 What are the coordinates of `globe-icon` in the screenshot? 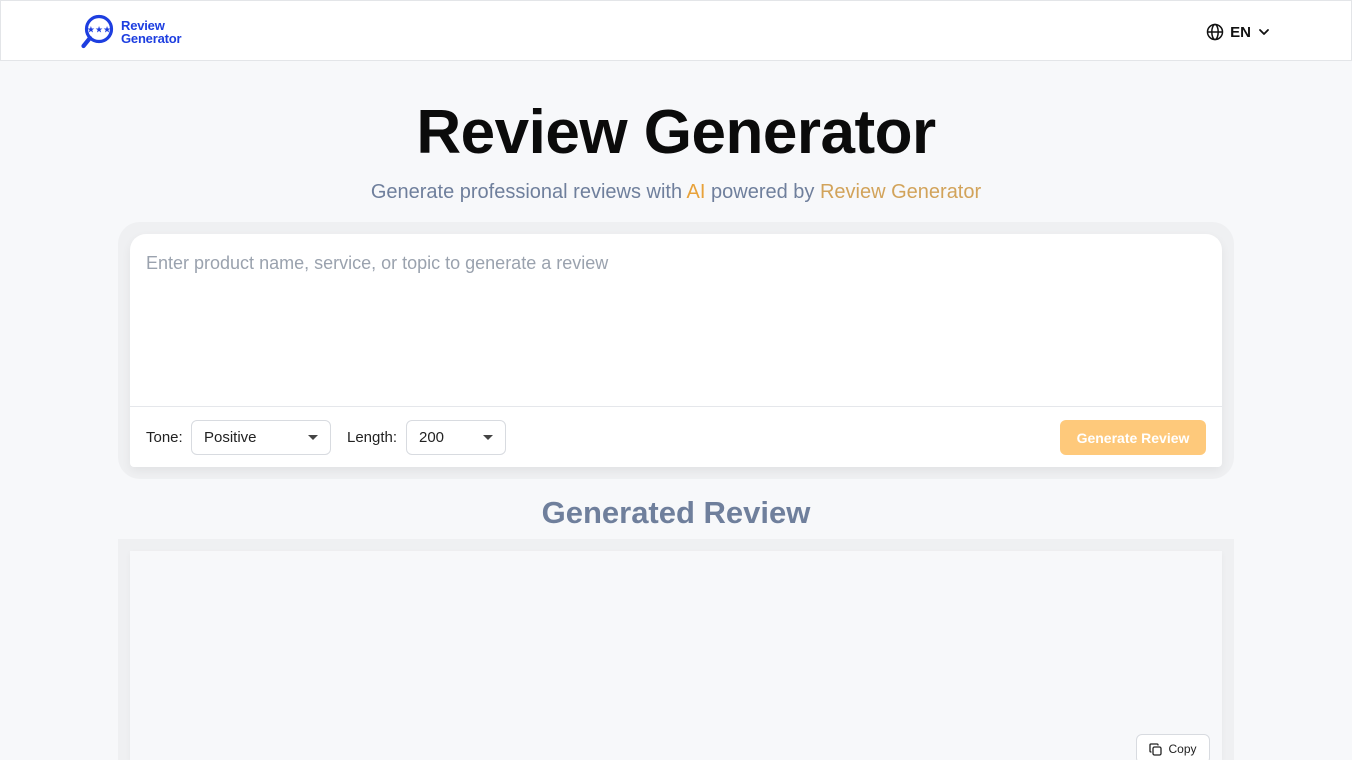 It's located at (1215, 32).